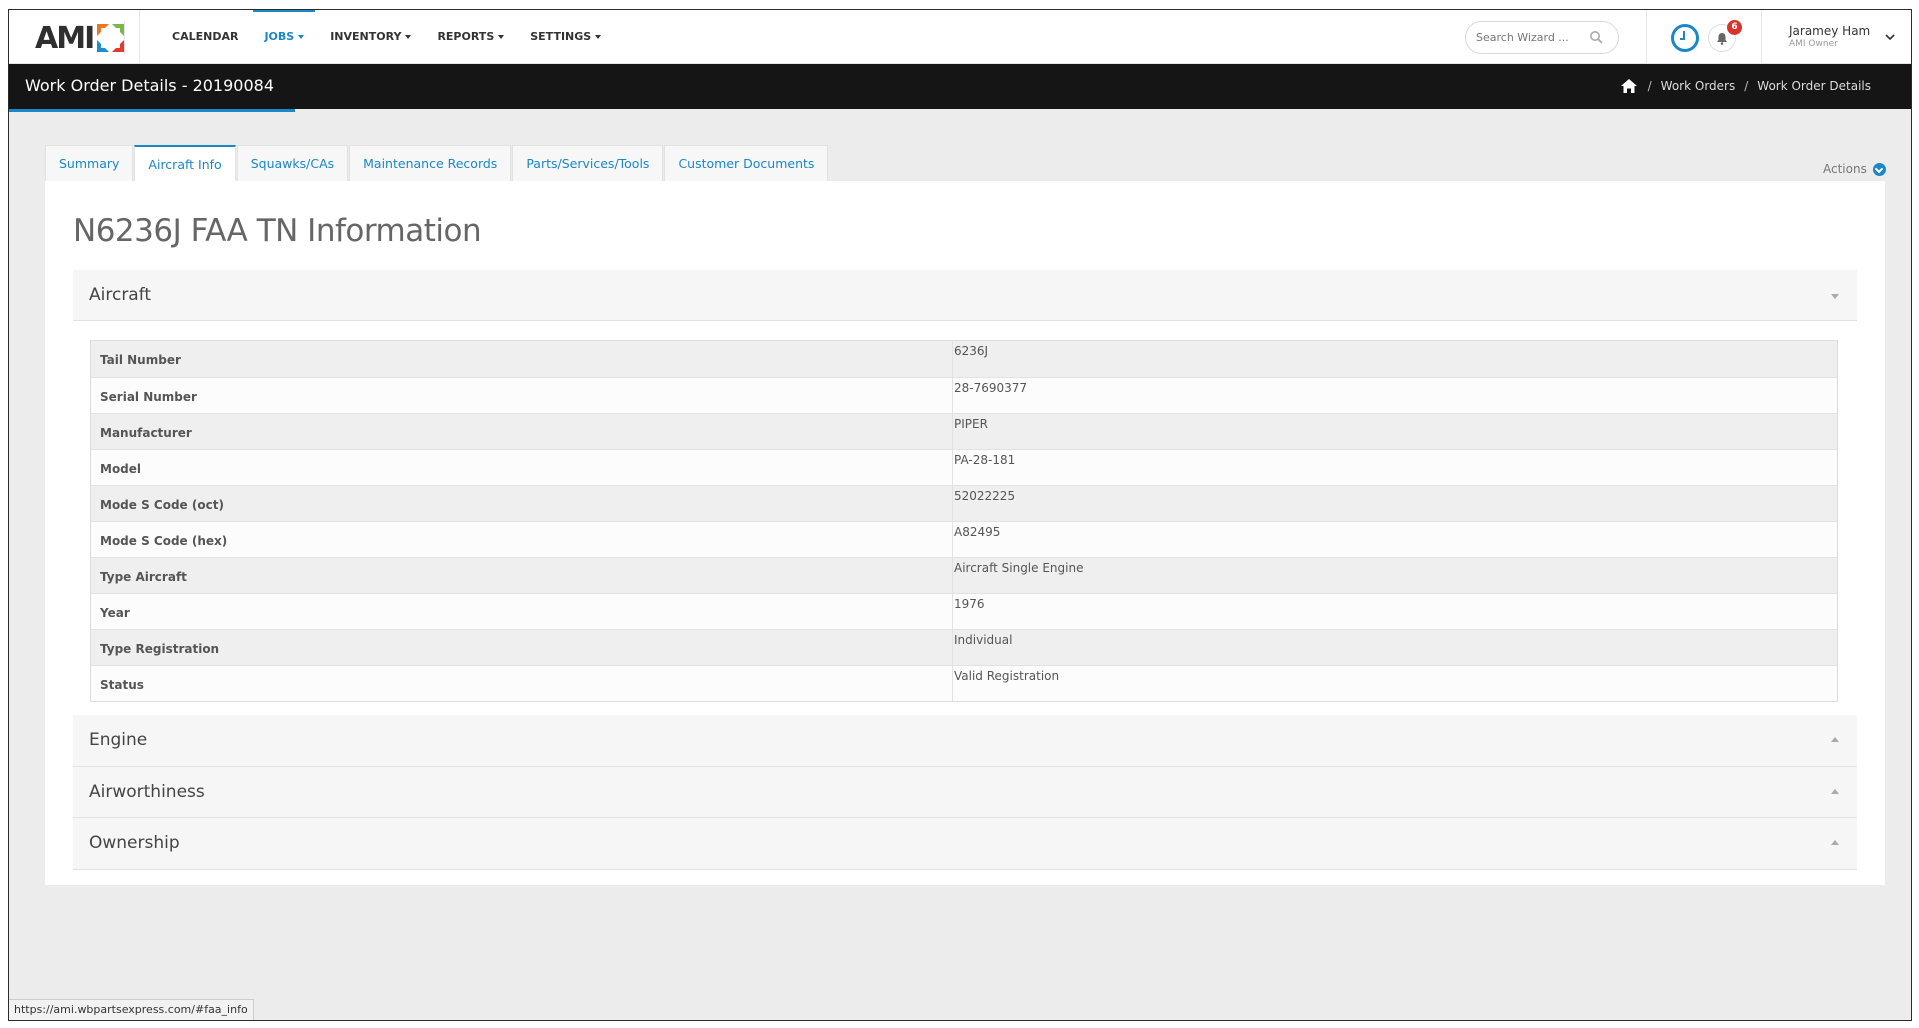  What do you see at coordinates (110, 38) in the screenshot?
I see `logo-mark-icon` at bounding box center [110, 38].